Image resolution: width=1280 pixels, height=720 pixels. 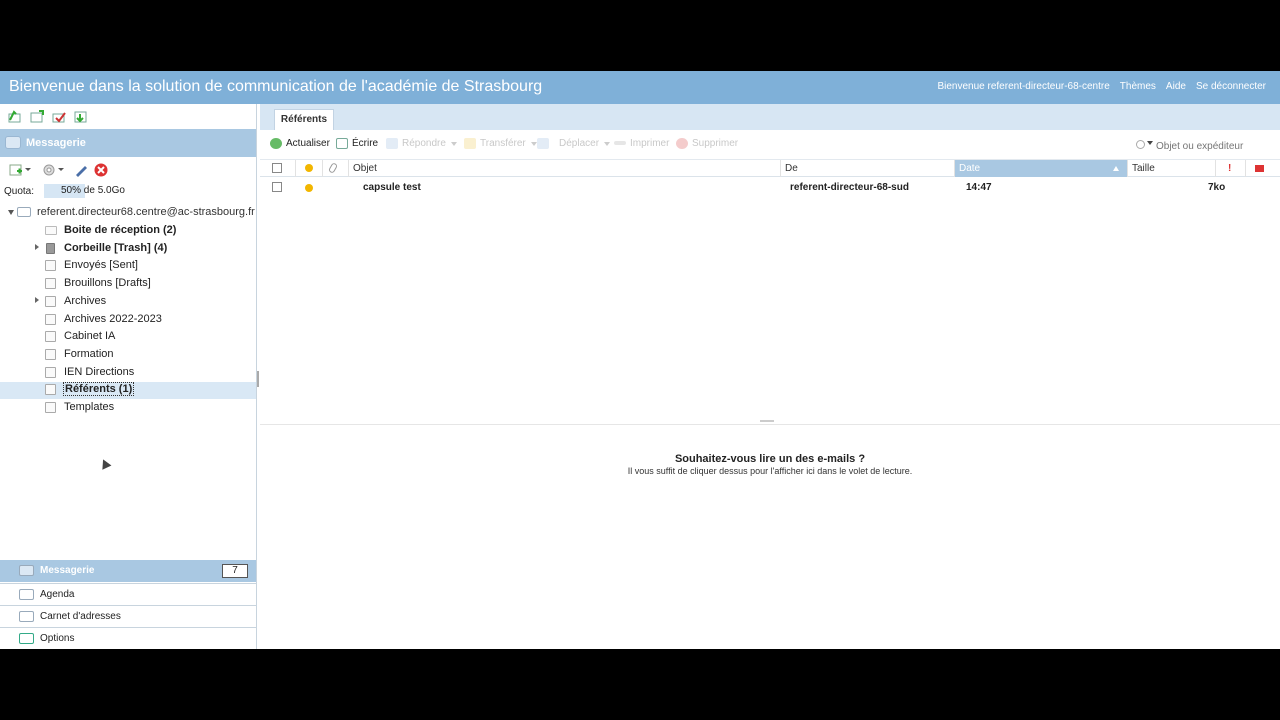 What do you see at coordinates (11, 212) in the screenshot?
I see `collapse-arrow-icon` at bounding box center [11, 212].